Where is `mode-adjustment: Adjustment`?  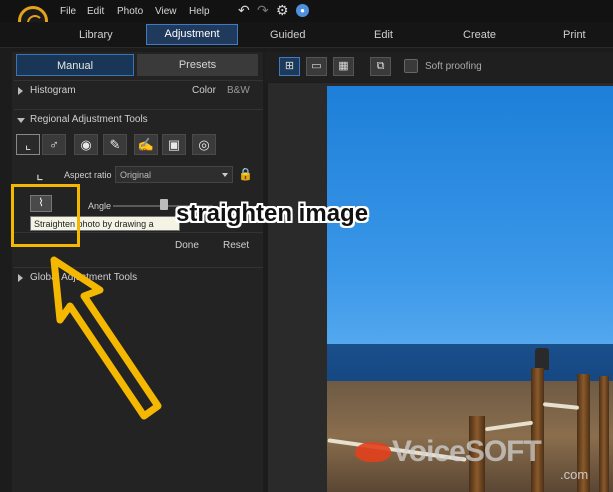
mode-adjustment: Adjustment is located at coordinates (192, 34).